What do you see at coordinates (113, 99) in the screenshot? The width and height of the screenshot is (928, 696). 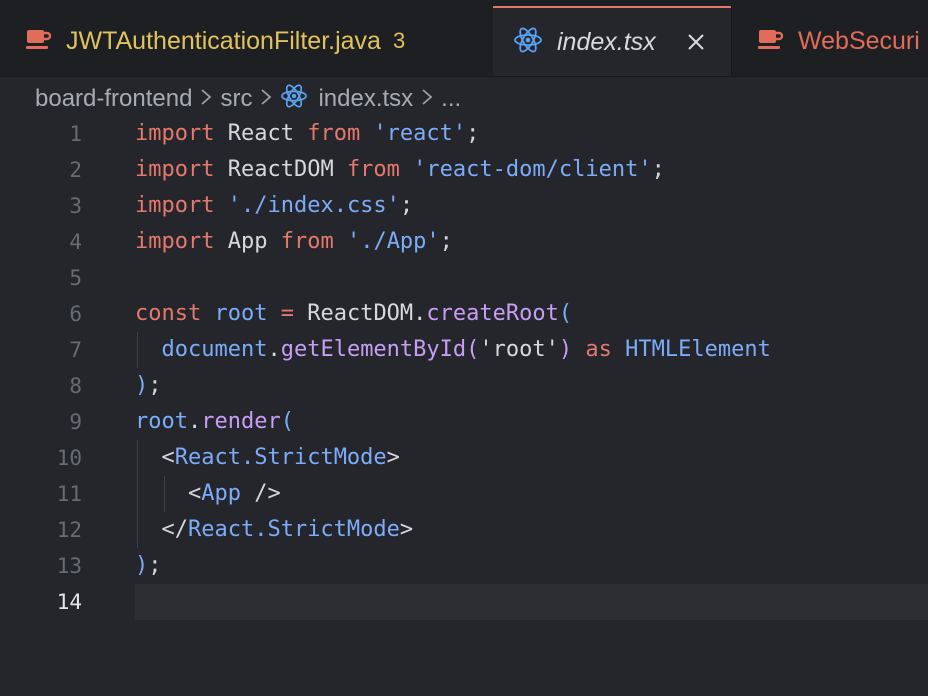 I see `breadcrumb-item-board-frontend: board-frontend` at bounding box center [113, 99].